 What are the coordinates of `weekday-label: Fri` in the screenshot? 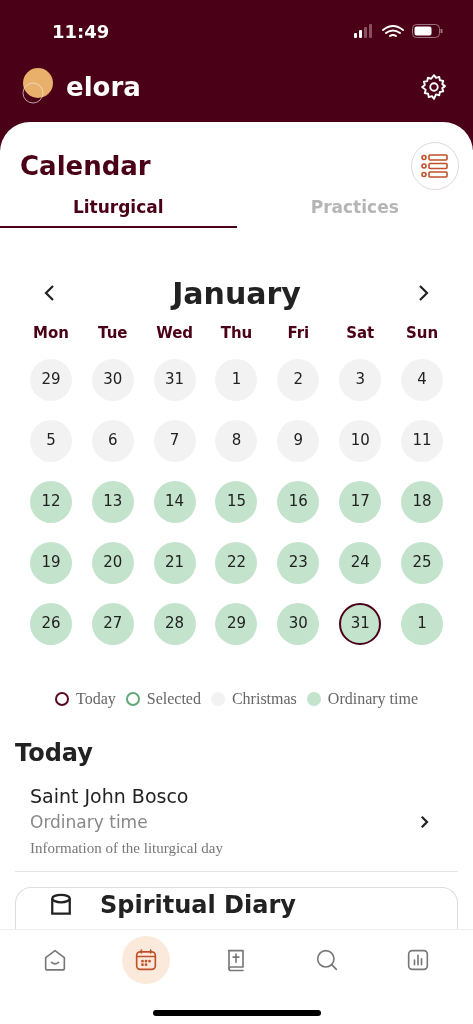 It's located at (298, 333).